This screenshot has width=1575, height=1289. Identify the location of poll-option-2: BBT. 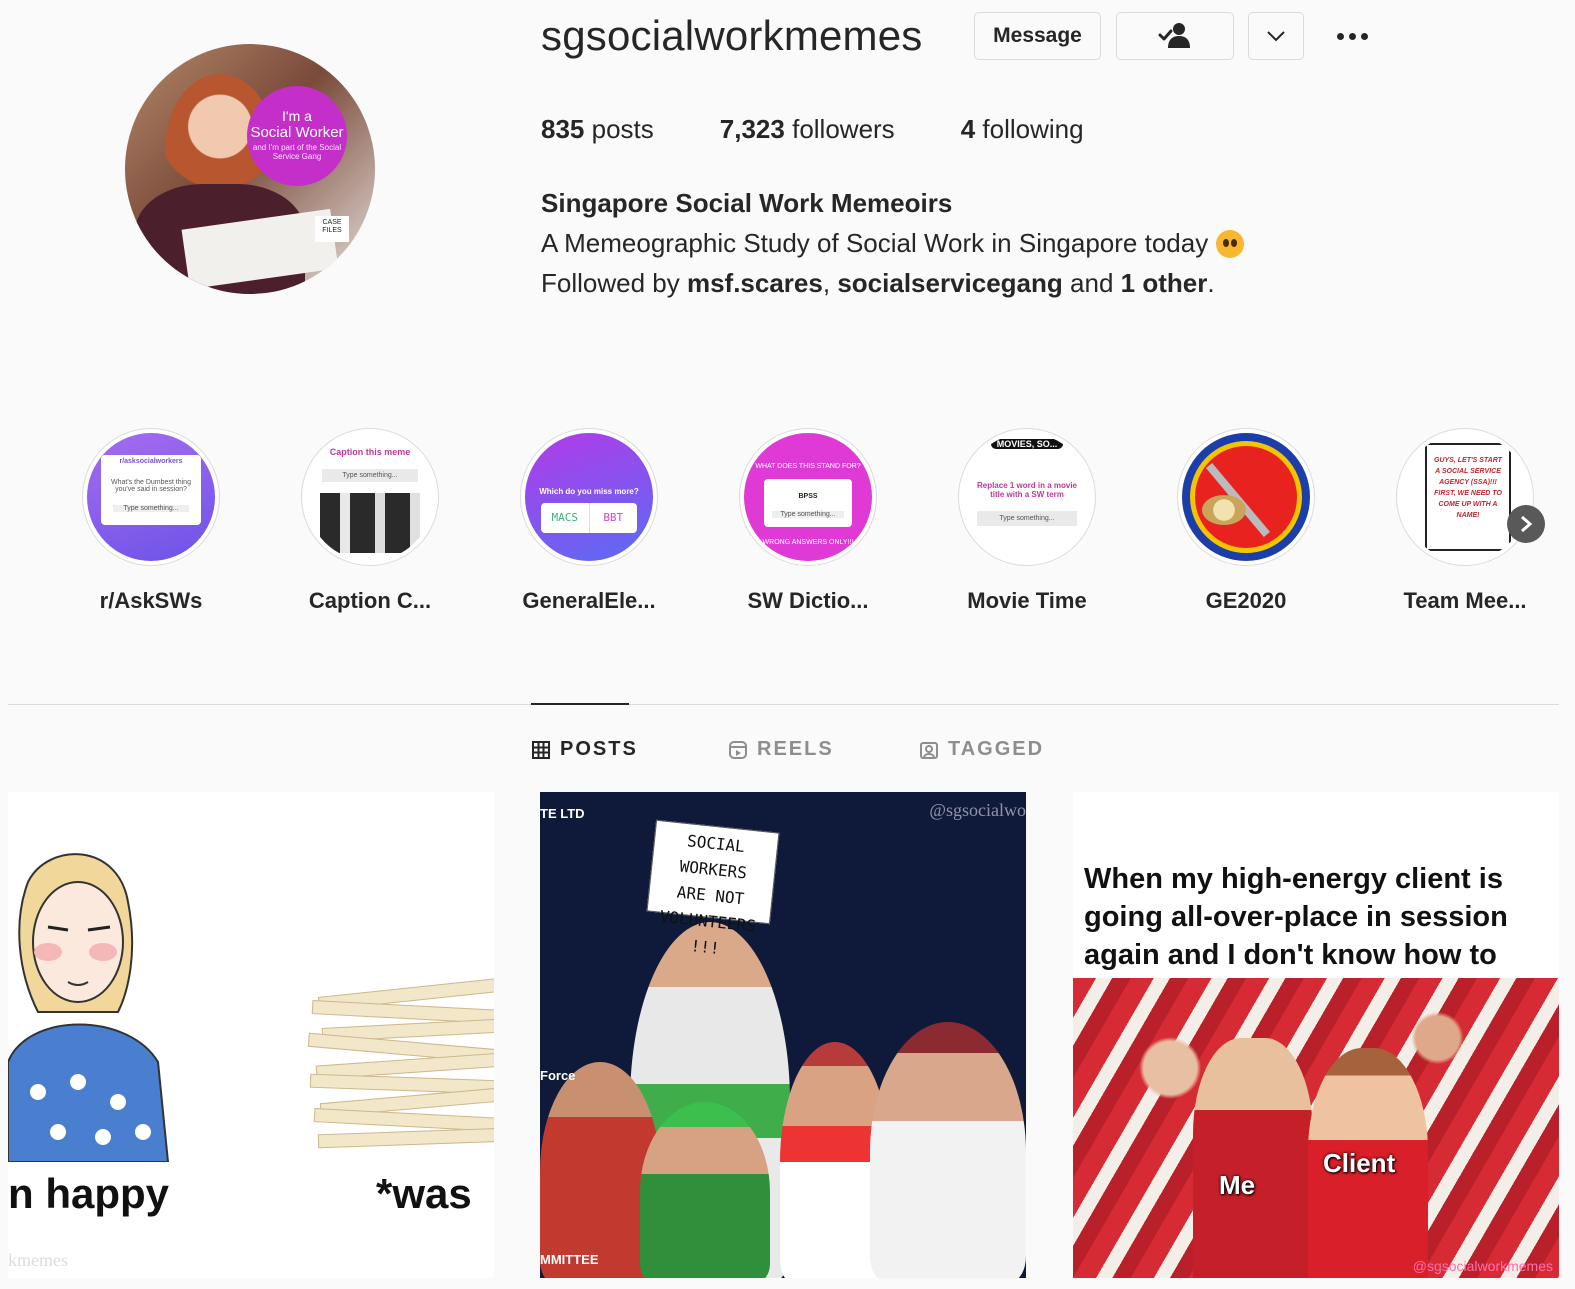
(613, 517).